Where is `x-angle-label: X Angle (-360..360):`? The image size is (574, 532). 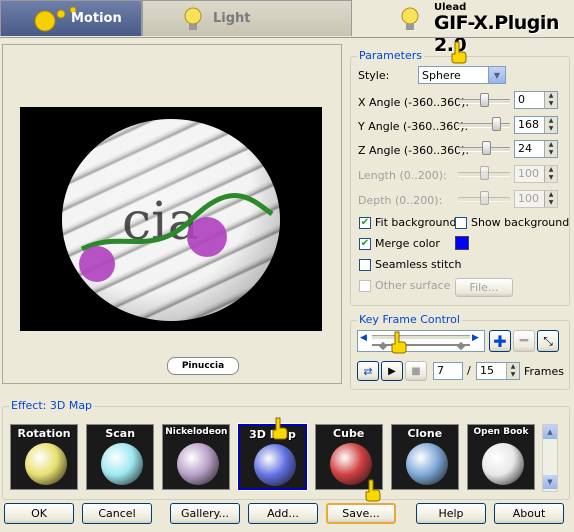
x-angle-label: X Angle (-360..360): is located at coordinates (414, 102).